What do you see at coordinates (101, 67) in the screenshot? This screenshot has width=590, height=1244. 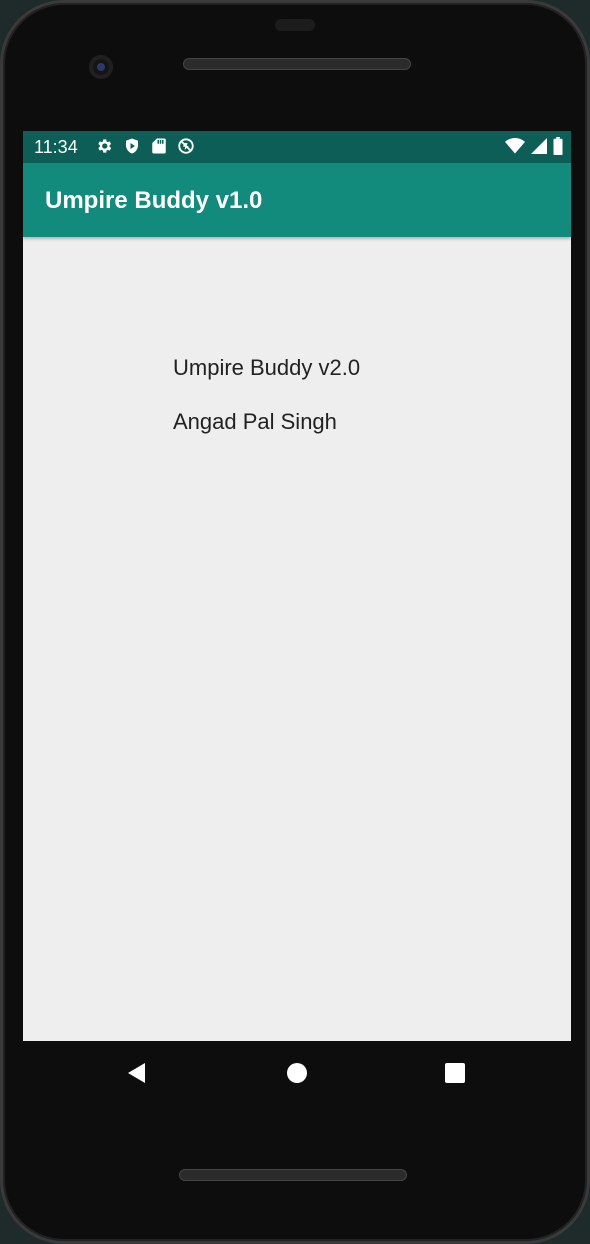 I see `front-camera` at bounding box center [101, 67].